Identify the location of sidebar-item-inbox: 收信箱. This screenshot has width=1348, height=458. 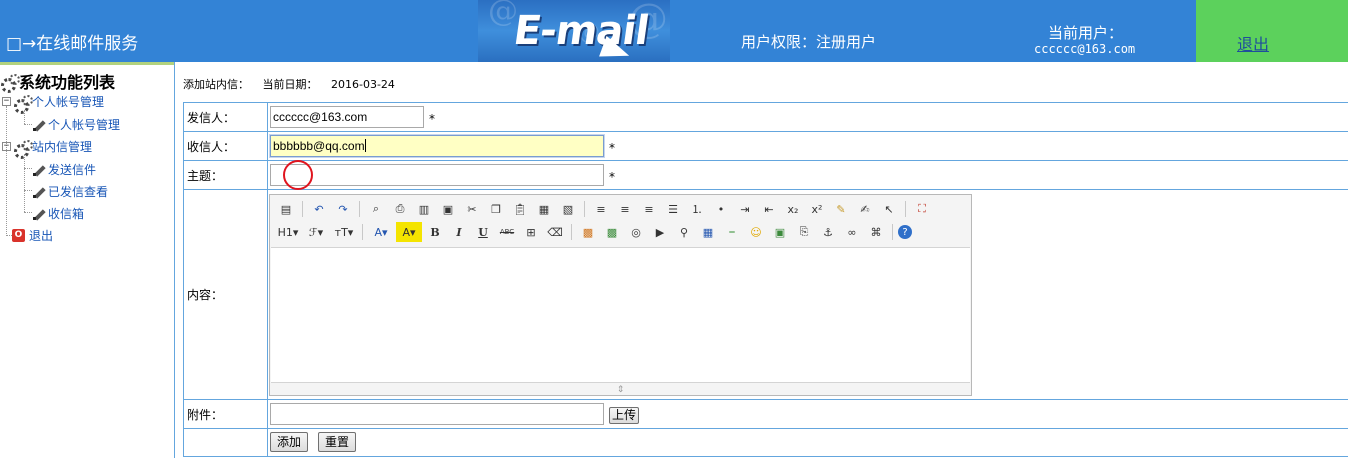
(58, 213).